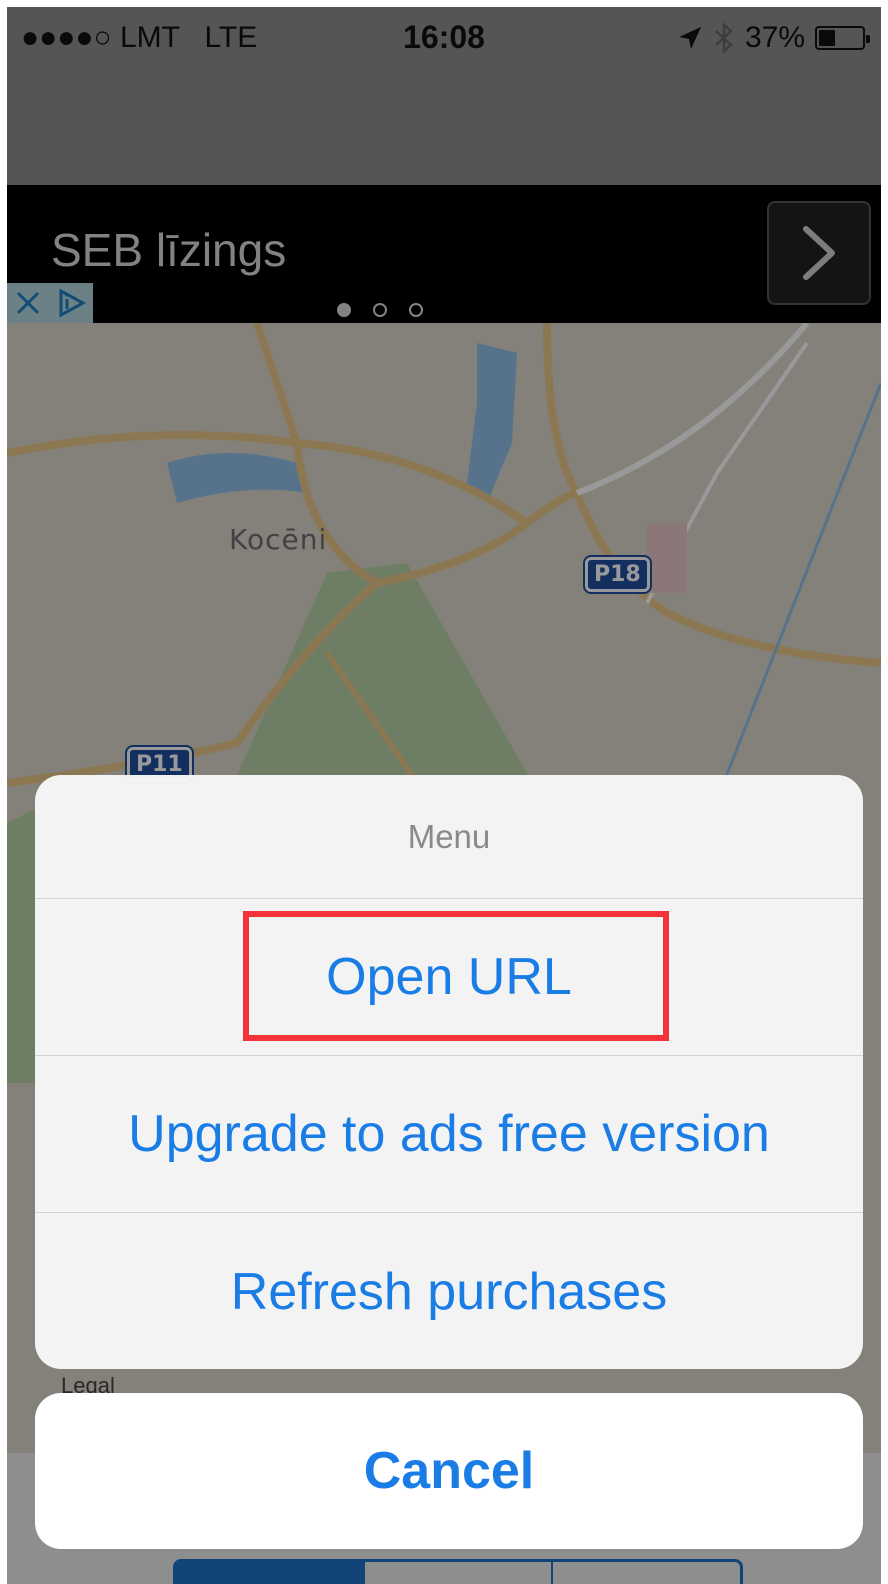 The image size is (888, 1584). I want to click on open-url-button: Open URL, so click(449, 977).